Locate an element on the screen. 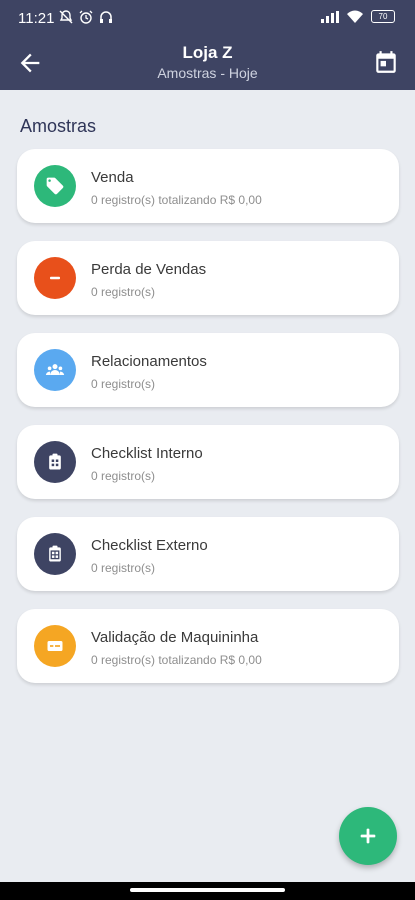 This screenshot has width=415, height=900. minus-icon is located at coordinates (55, 278).